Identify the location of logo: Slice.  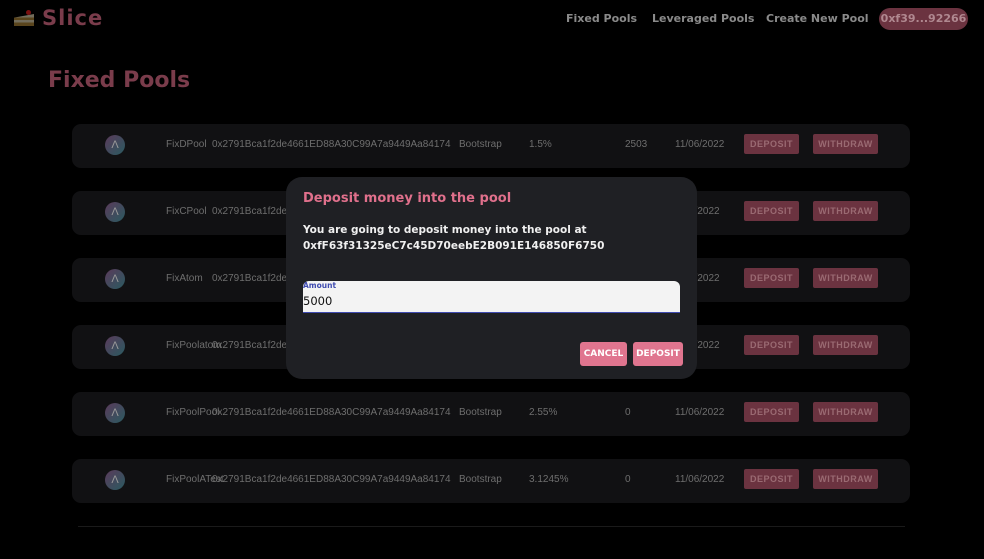
(58, 18).